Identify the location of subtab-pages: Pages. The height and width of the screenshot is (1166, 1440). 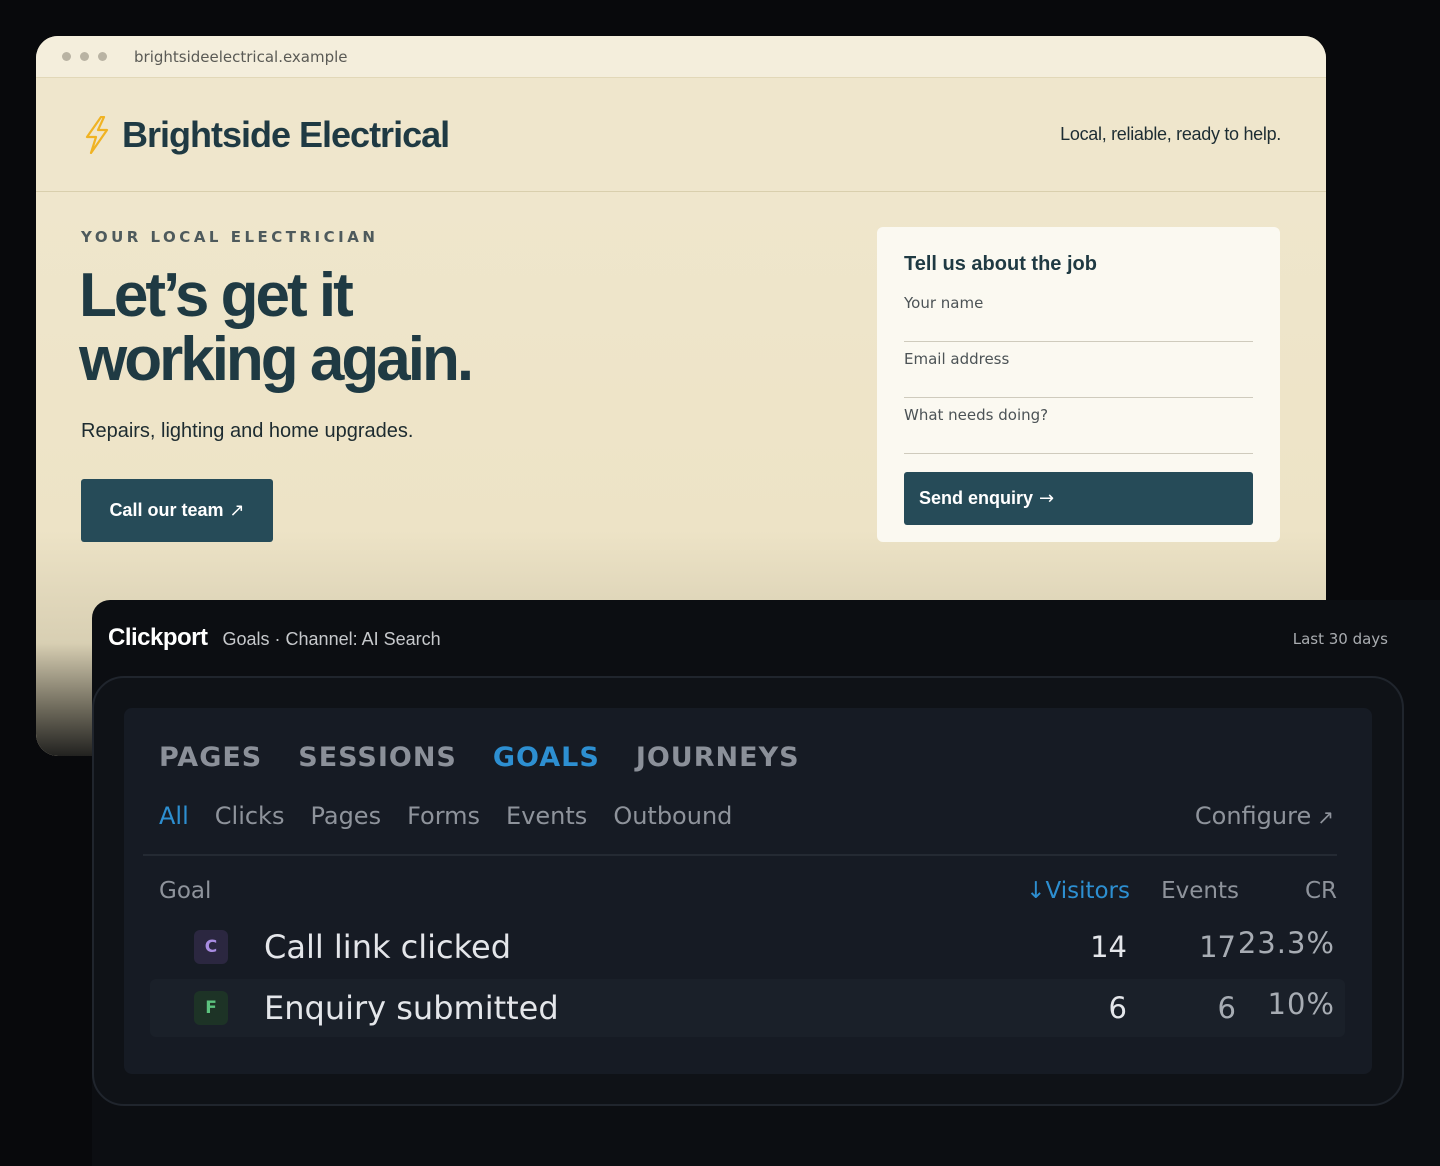
(345, 816).